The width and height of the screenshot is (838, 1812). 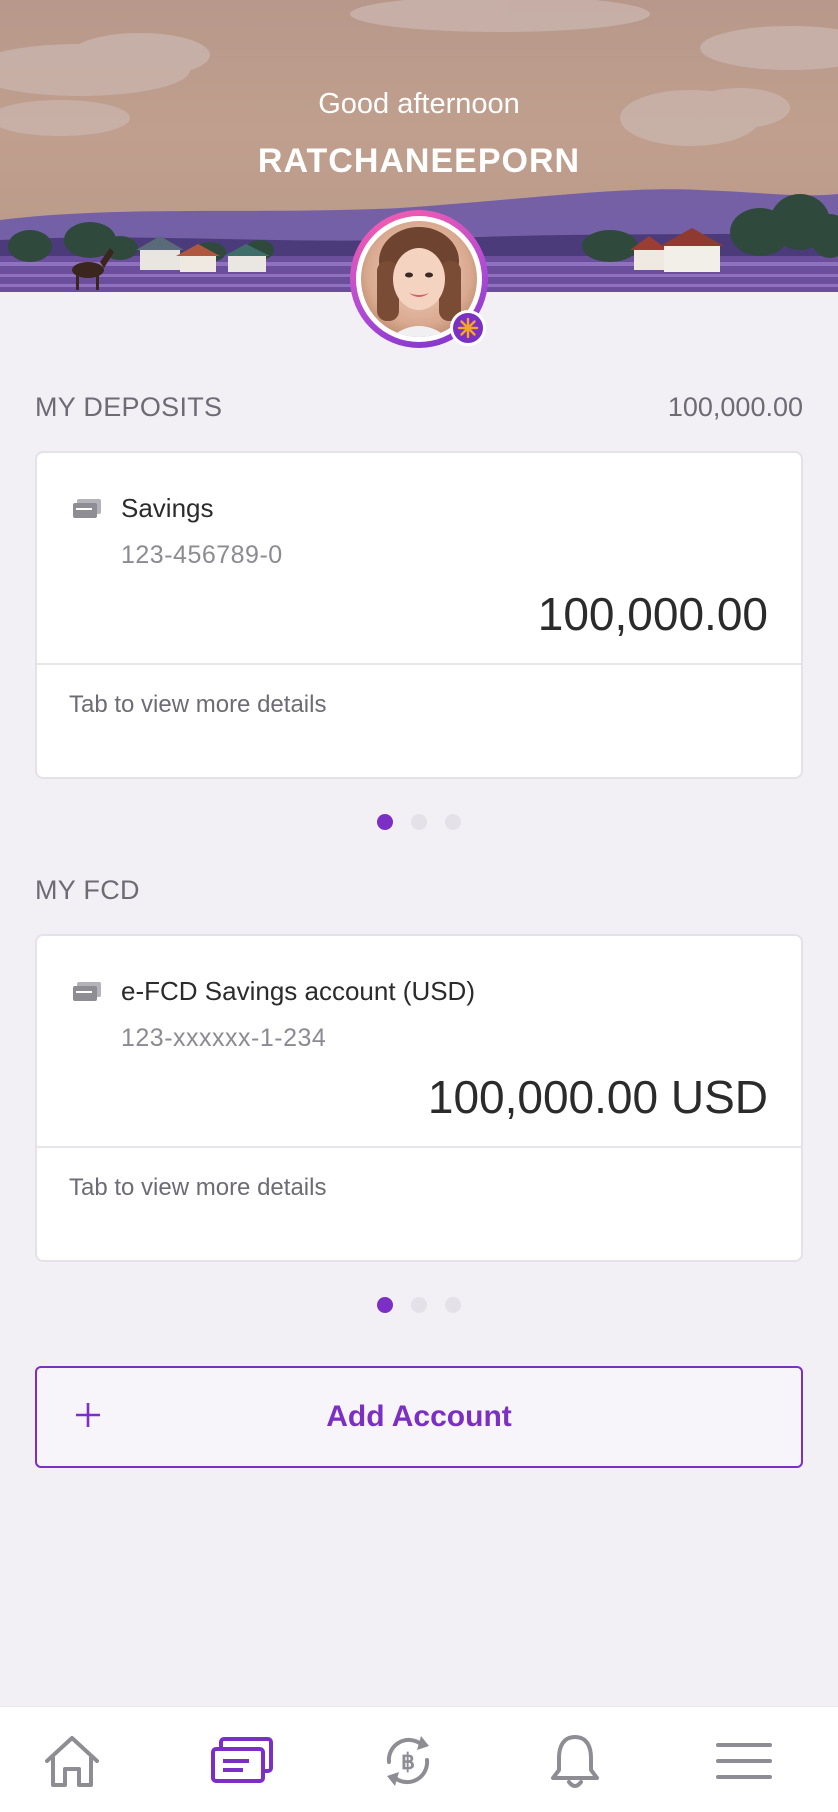 I want to click on user-name: RATCHANEEPORN, so click(x=419, y=161).